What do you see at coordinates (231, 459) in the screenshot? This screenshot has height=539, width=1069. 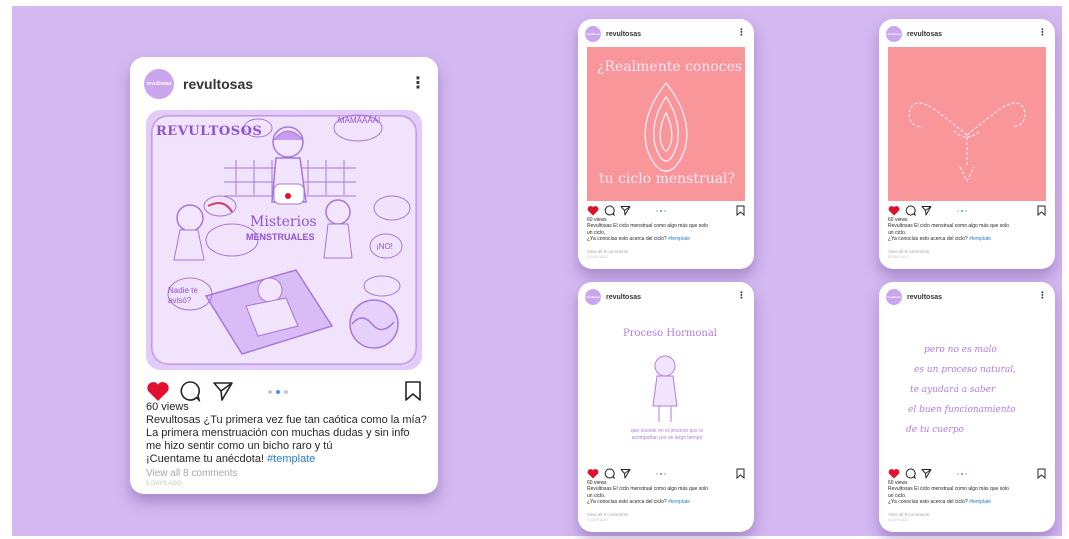 I see `caption-line: ¡Cuentame tu anécdota! #template` at bounding box center [231, 459].